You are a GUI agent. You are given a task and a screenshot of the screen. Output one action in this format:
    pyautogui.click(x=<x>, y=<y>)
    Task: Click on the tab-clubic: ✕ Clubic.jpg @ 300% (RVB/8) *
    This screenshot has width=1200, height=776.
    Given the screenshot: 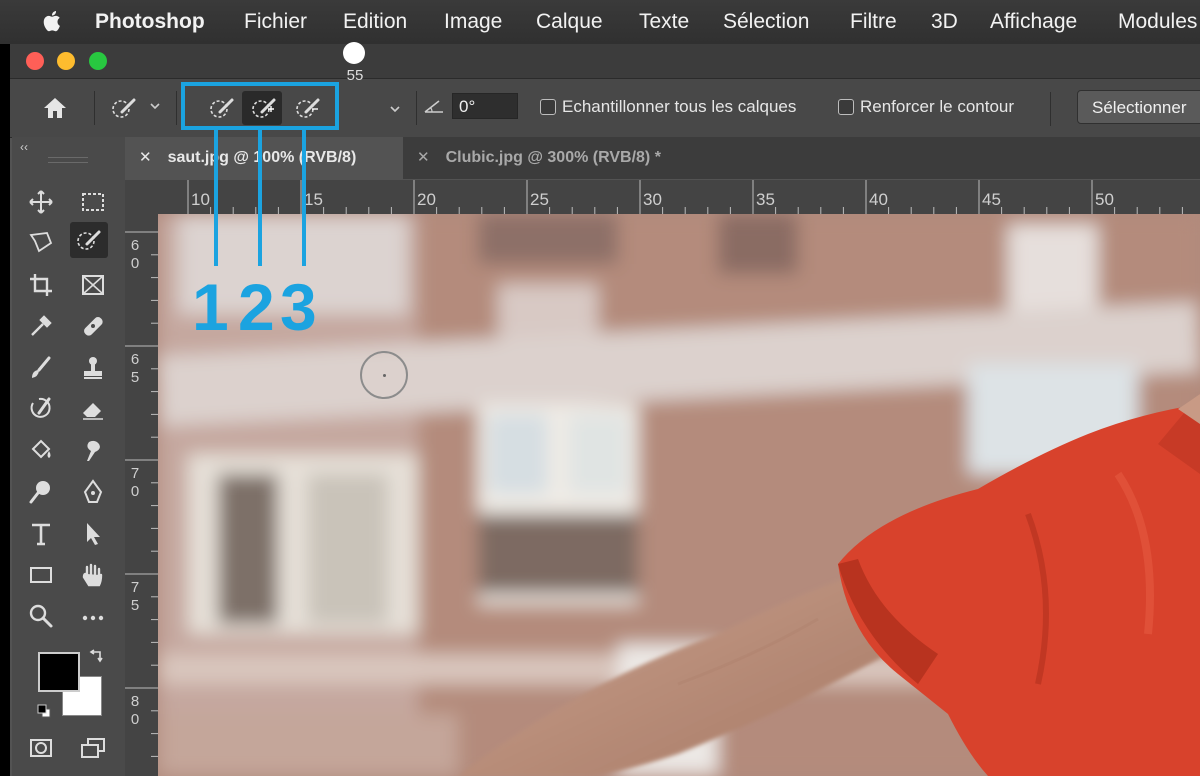 What is the action you would take?
    pyautogui.click(x=558, y=158)
    